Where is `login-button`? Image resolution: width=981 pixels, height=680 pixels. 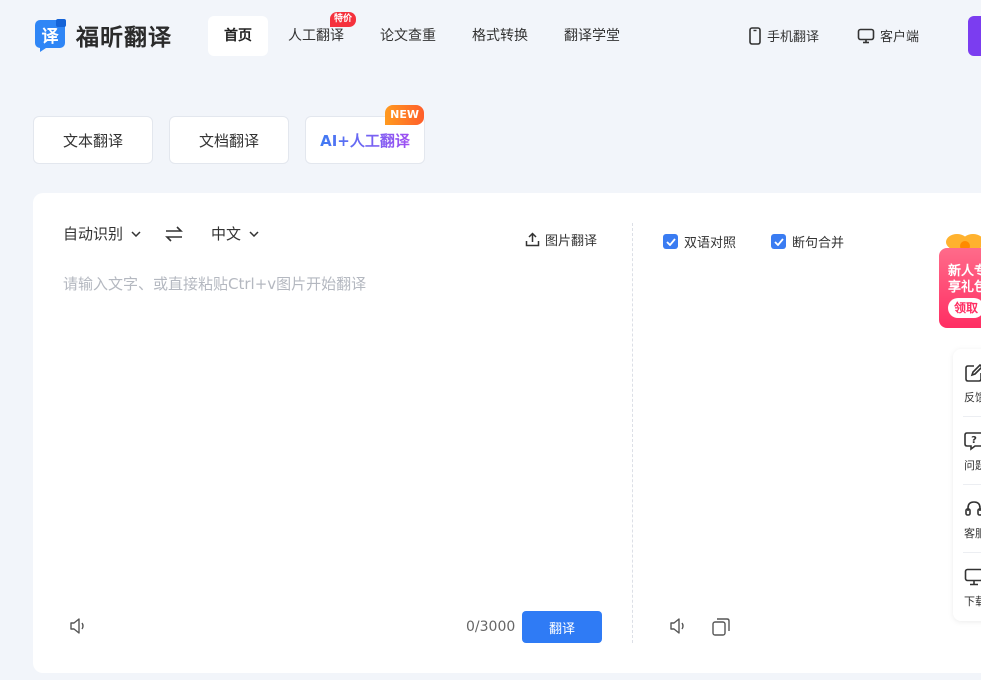 login-button is located at coordinates (974, 36).